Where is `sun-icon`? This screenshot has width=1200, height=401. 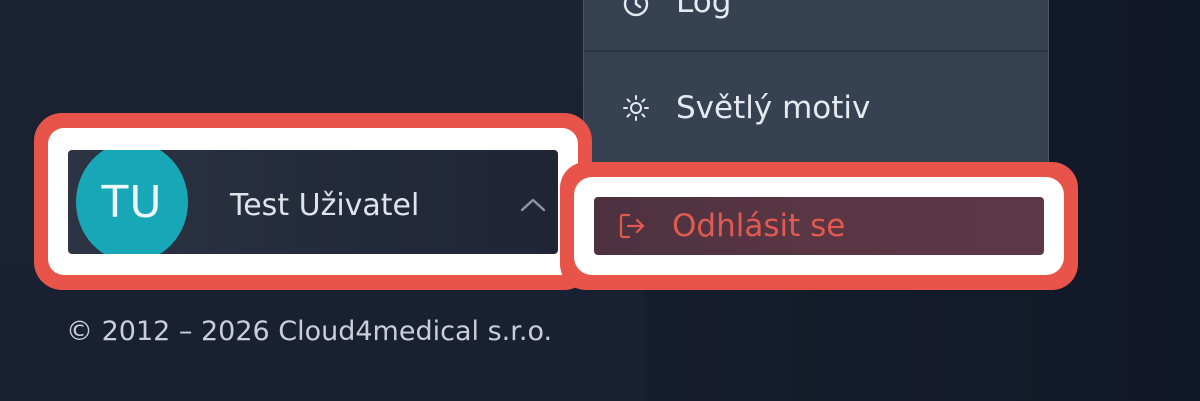 sun-icon is located at coordinates (636, 108).